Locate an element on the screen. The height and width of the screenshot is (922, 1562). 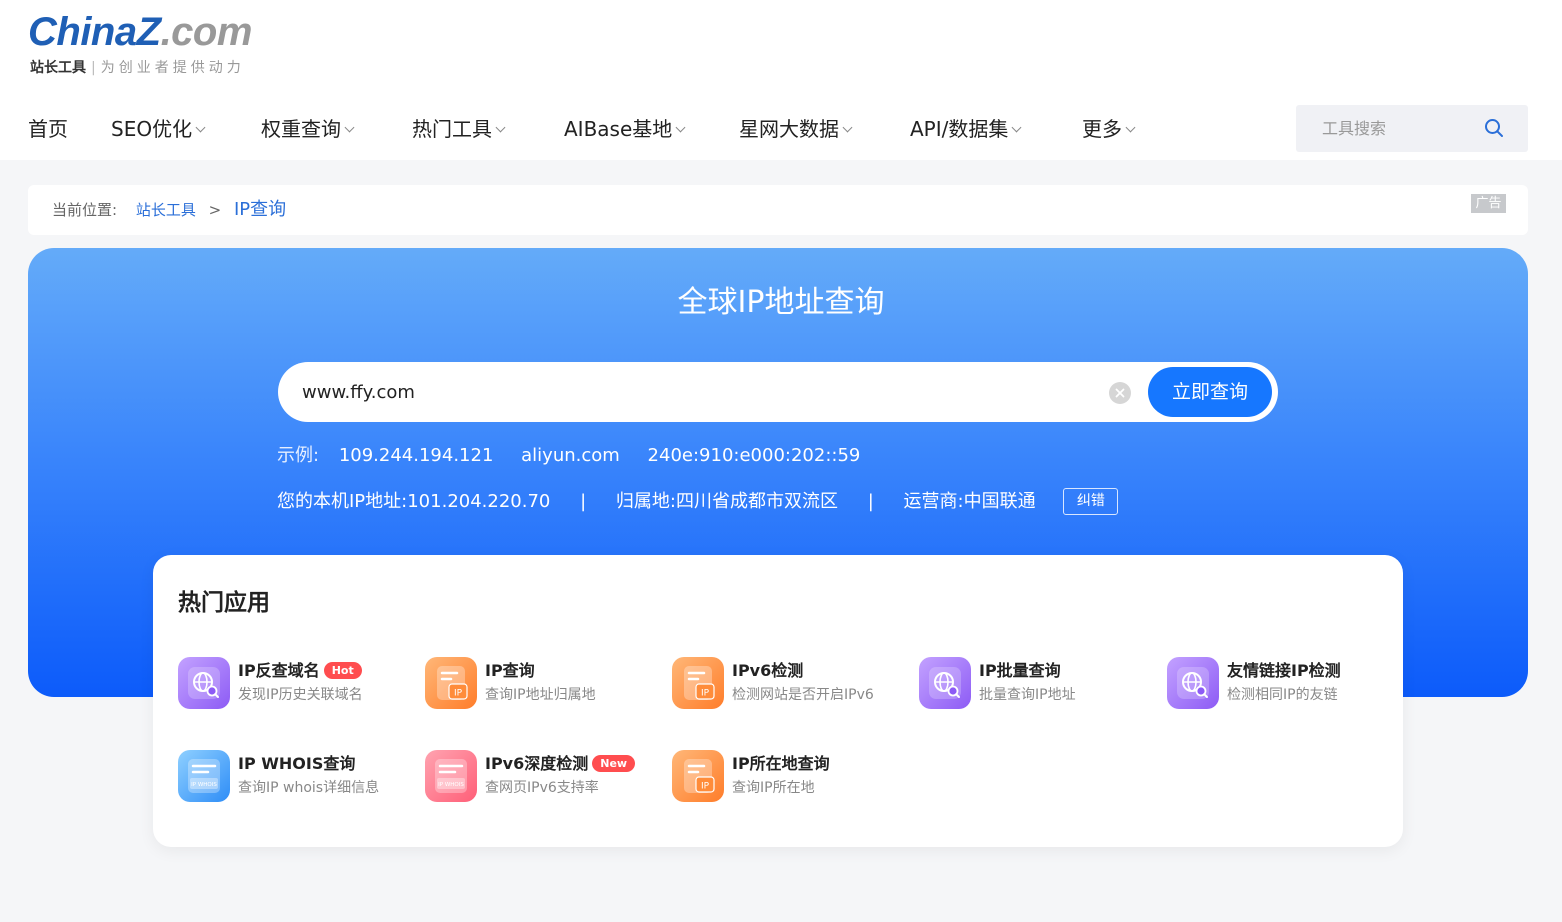
nav-label: 更多 is located at coordinates (1102, 129).